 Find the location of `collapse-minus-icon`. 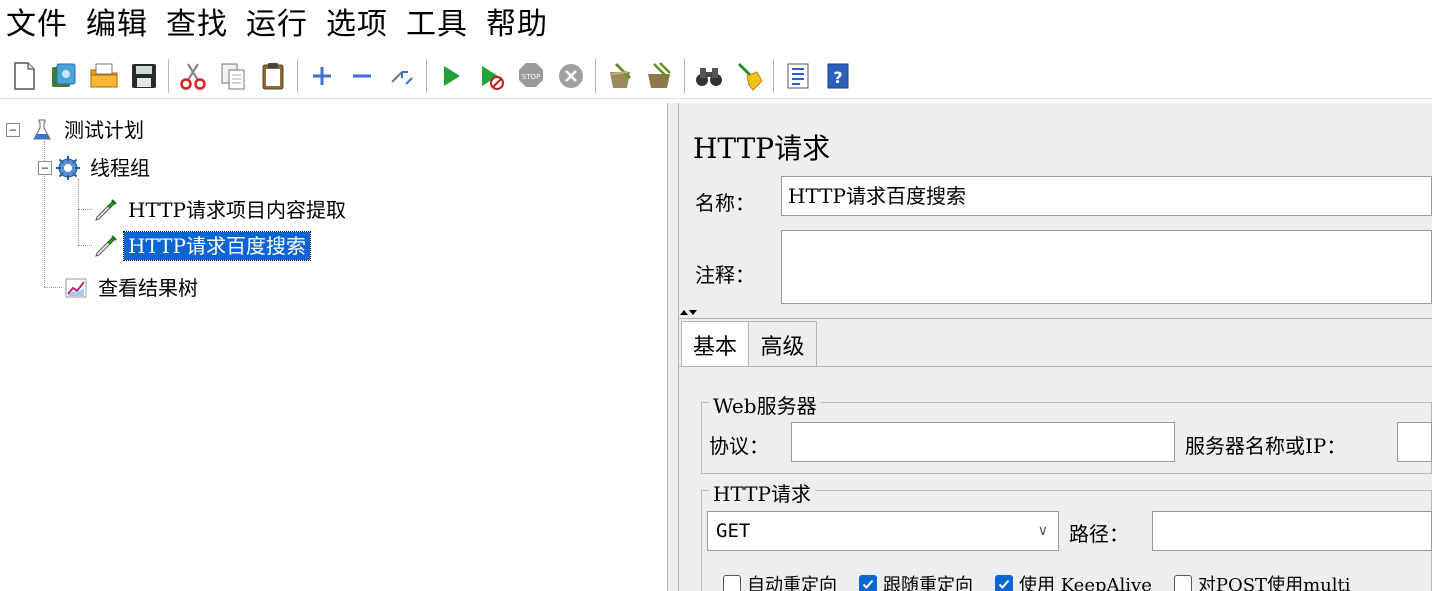

collapse-minus-icon is located at coordinates (362, 76).